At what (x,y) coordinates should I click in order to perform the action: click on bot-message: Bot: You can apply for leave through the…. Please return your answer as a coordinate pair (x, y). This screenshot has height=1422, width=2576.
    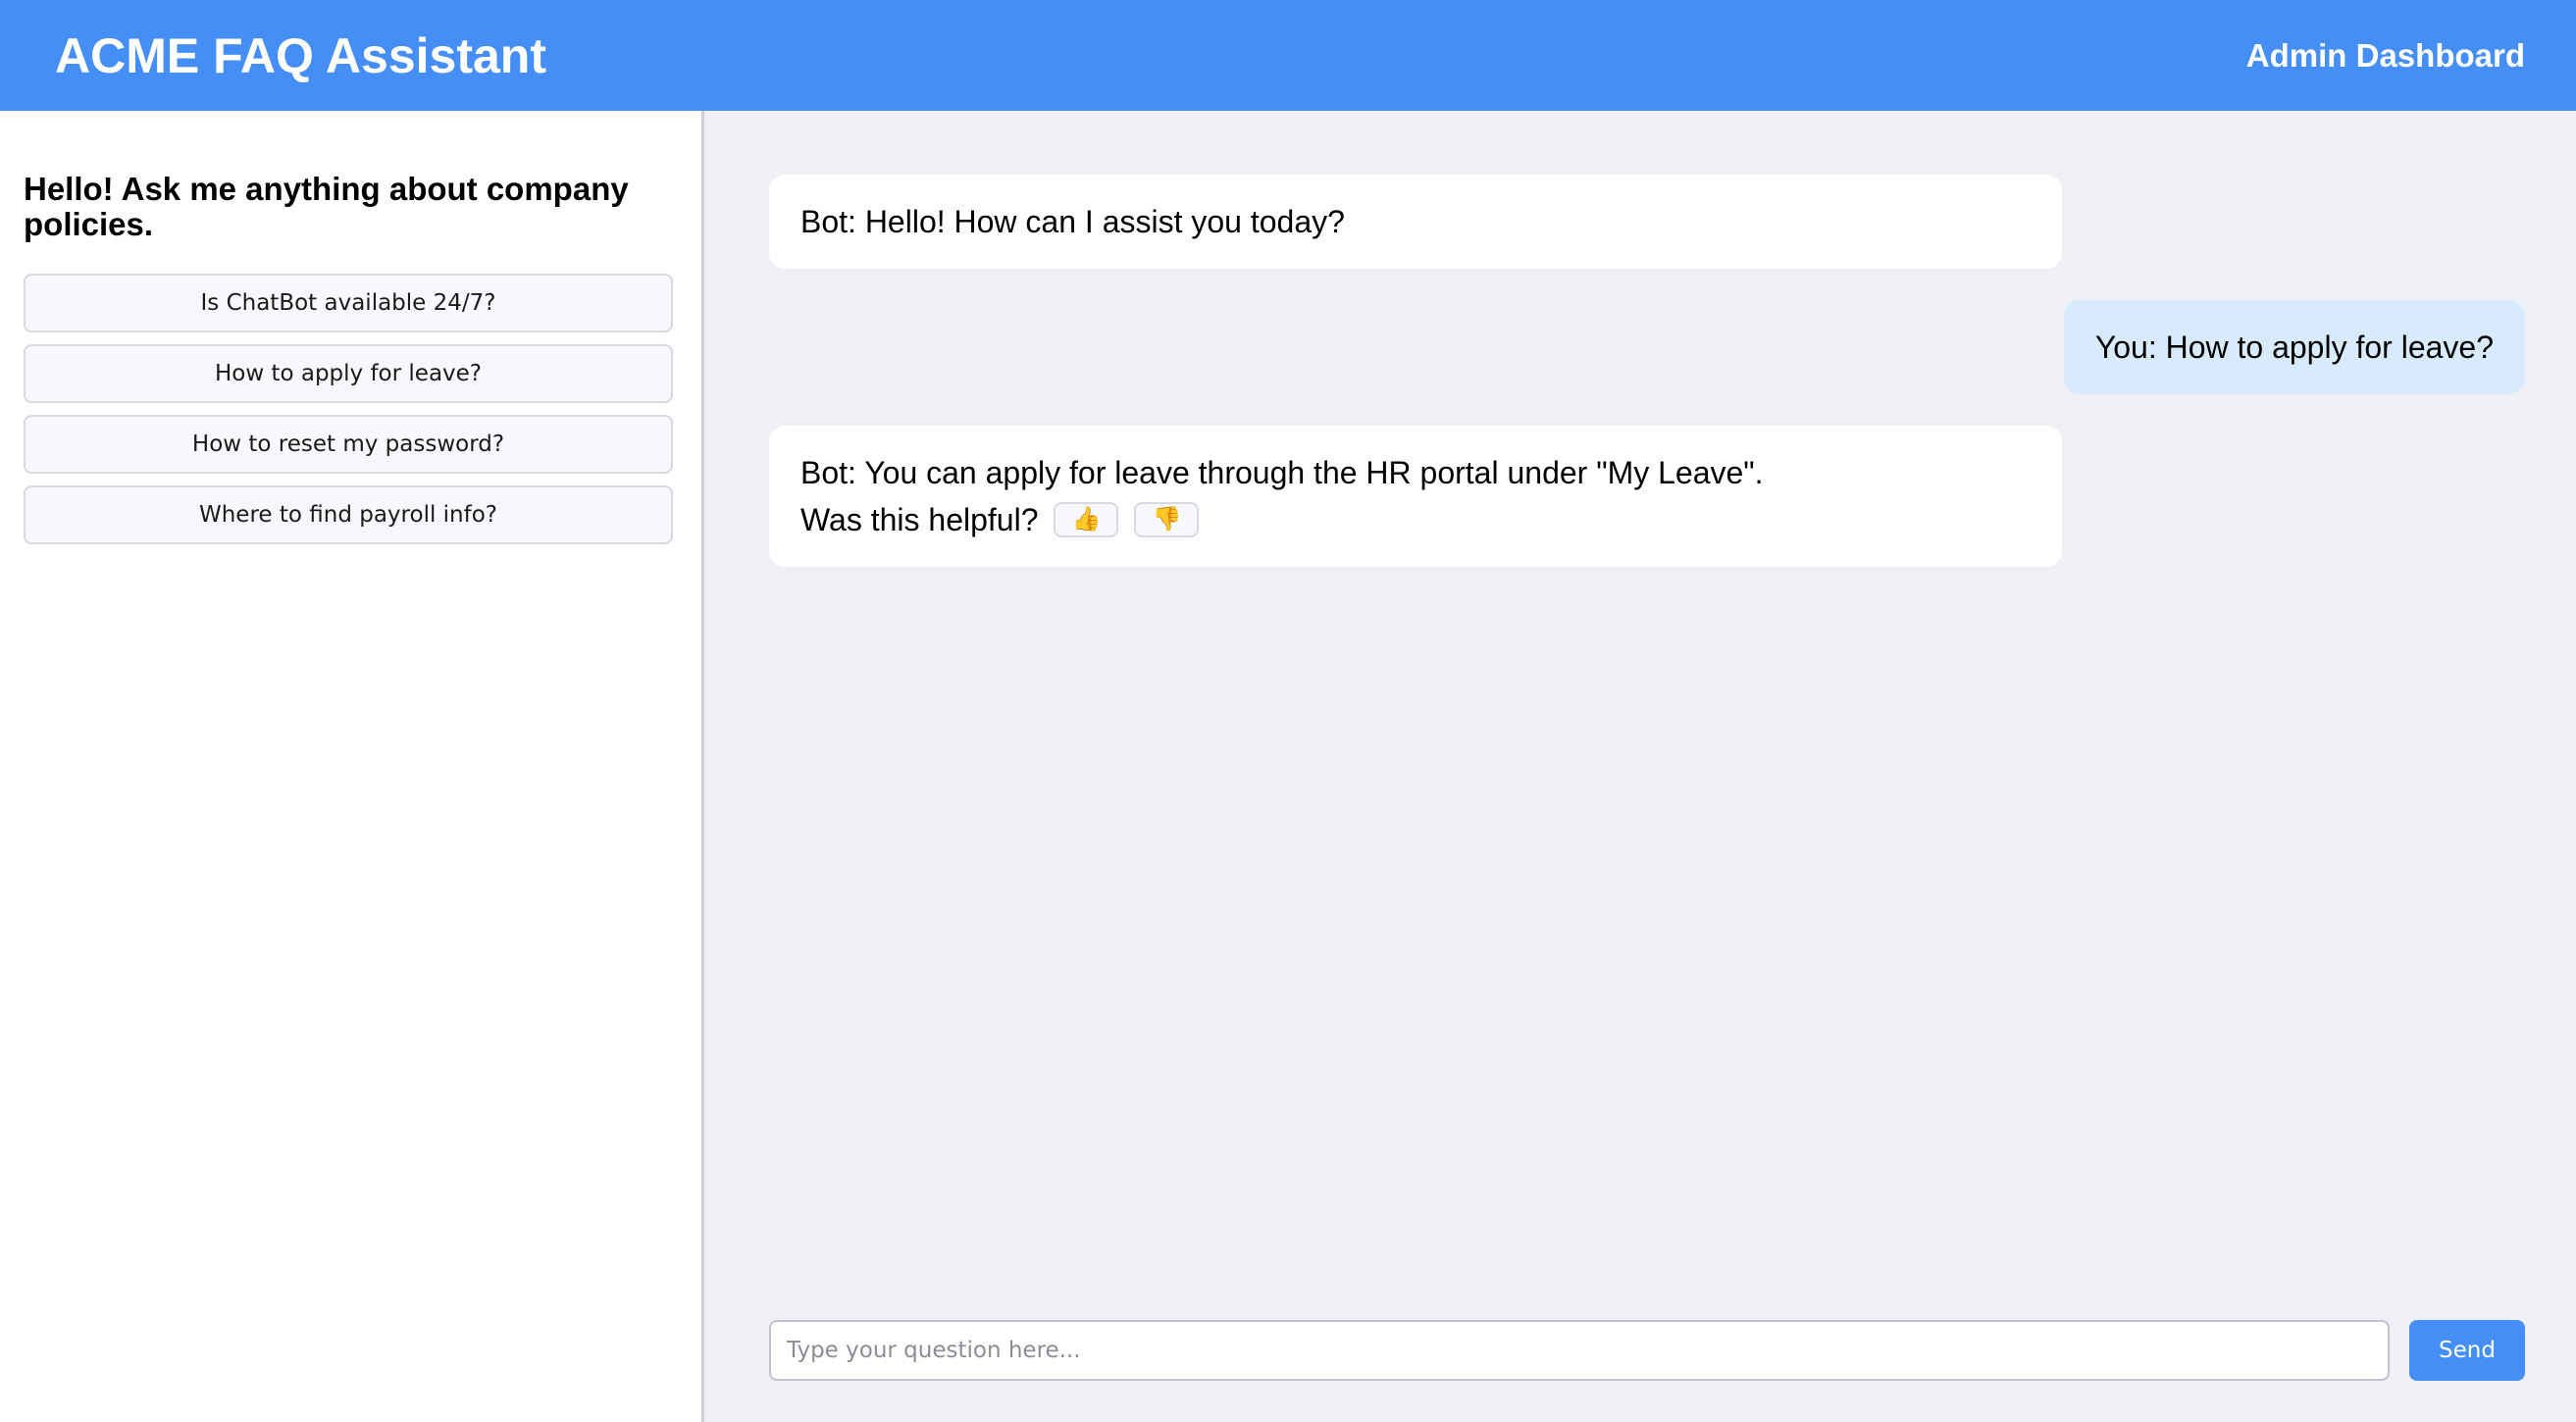
    Looking at the image, I should click on (1415, 496).